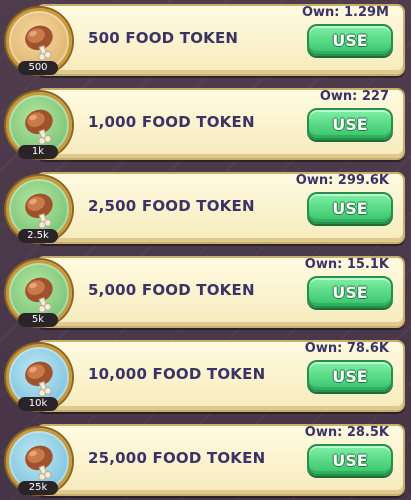  Describe the element at coordinates (345, 12) in the screenshot. I see `owned-count: Own: 1.29M` at that location.